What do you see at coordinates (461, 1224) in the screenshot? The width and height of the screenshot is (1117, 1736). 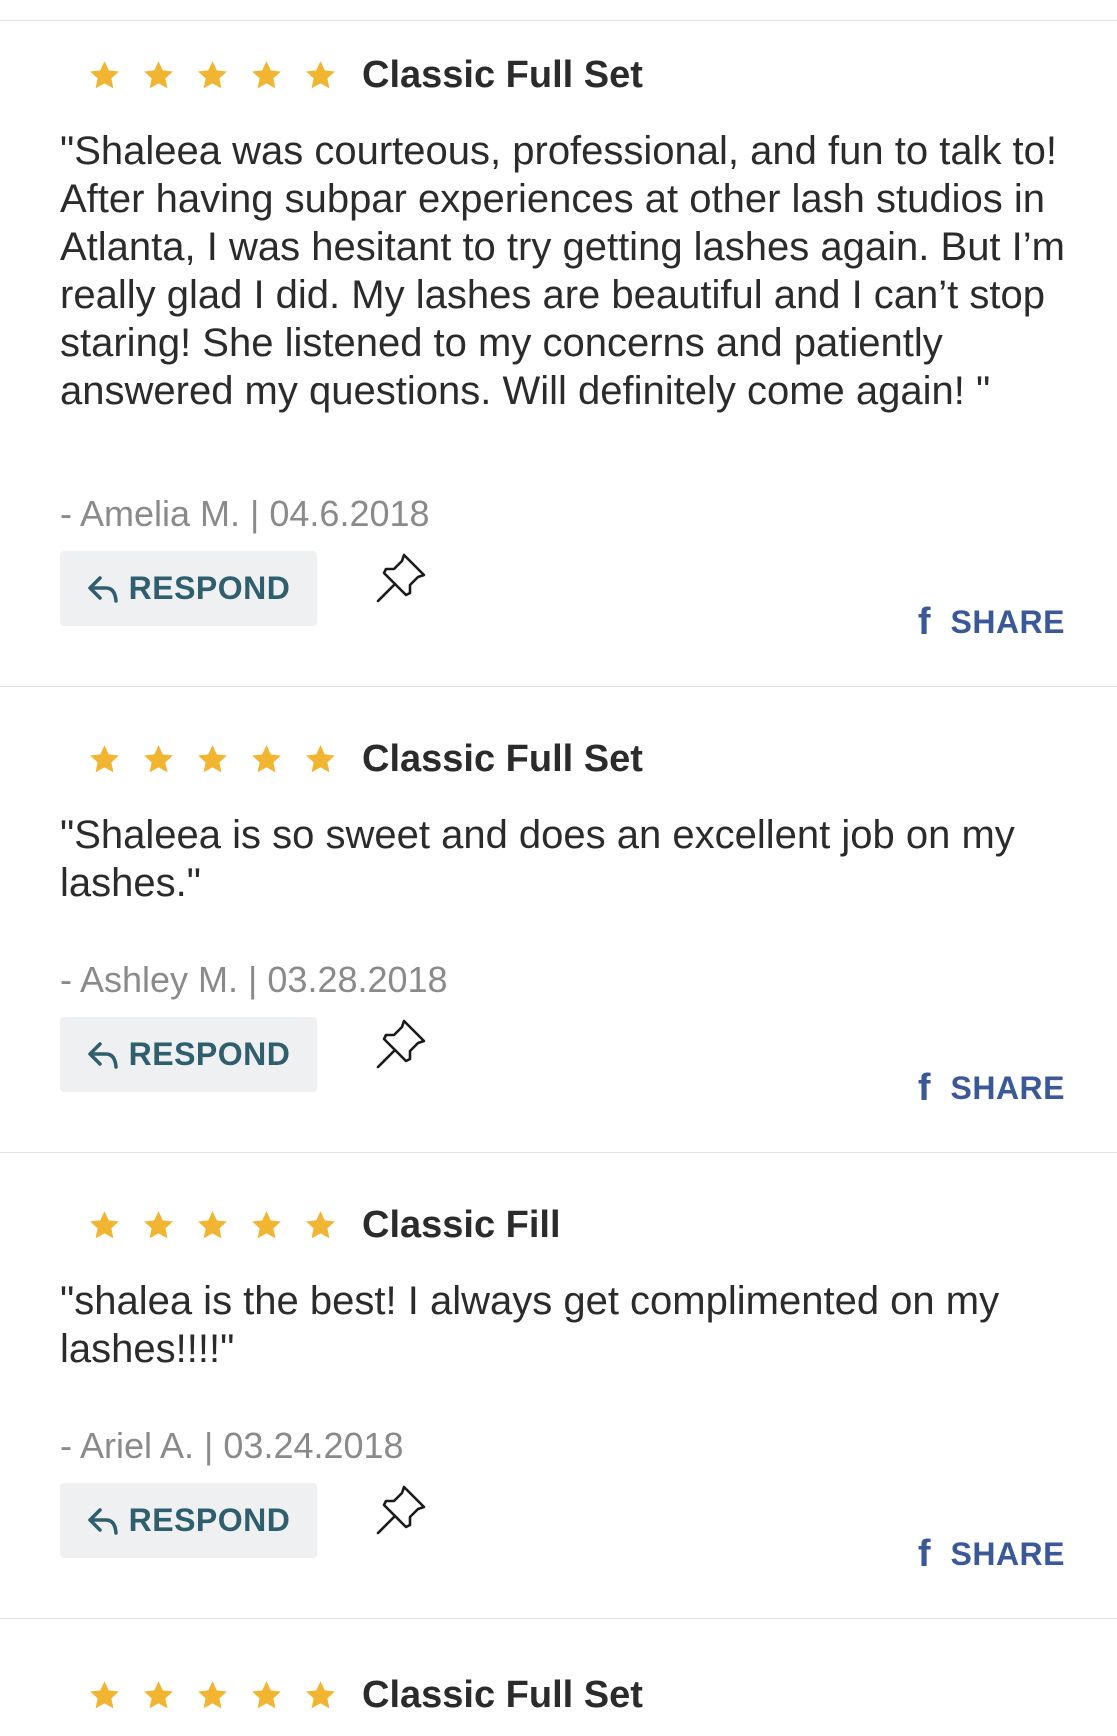 I see `service-name: Classic Fill` at bounding box center [461, 1224].